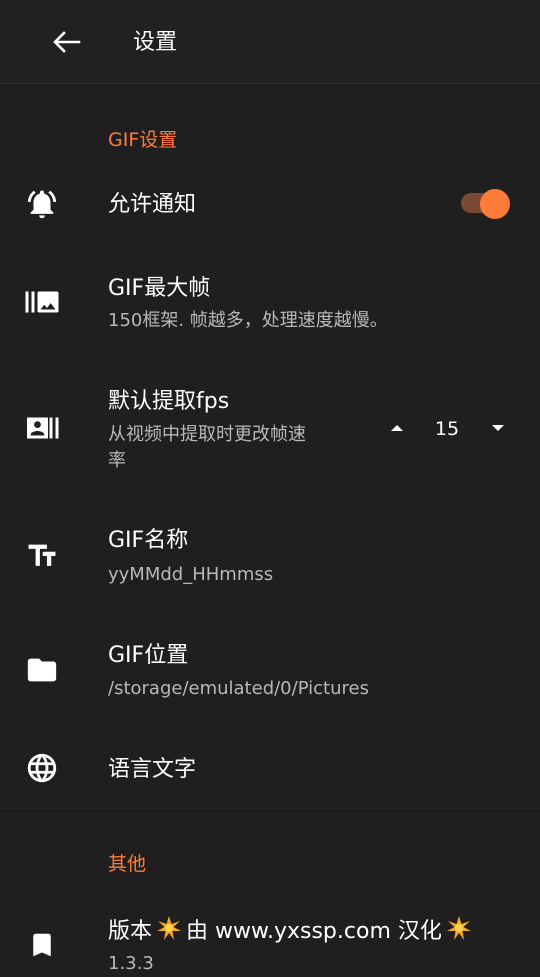 The image size is (540, 977). I want to click on page-title: 设置, so click(155, 42).